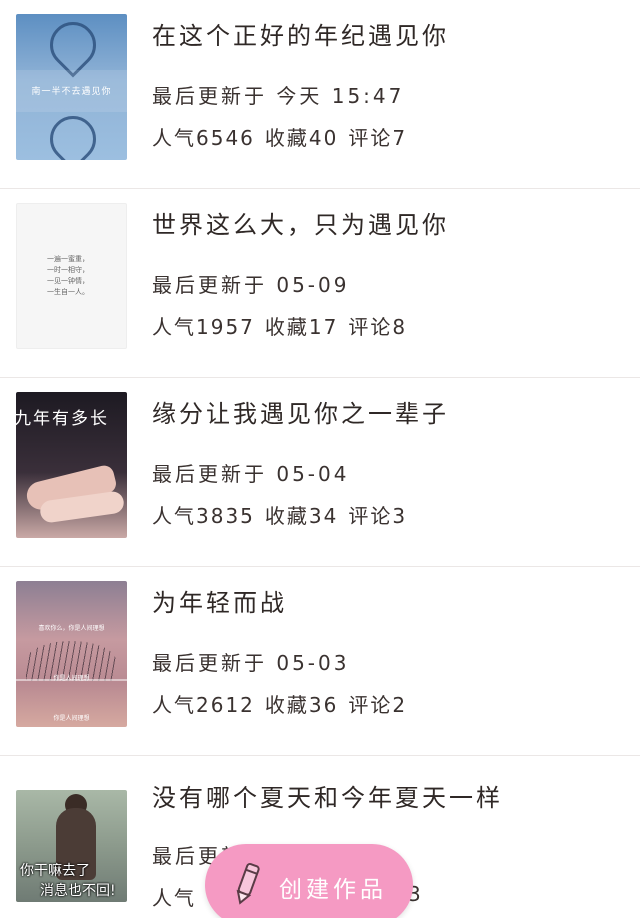  What do you see at coordinates (300, 222) in the screenshot?
I see `work-title: 世界这么大，只为遇见你` at bounding box center [300, 222].